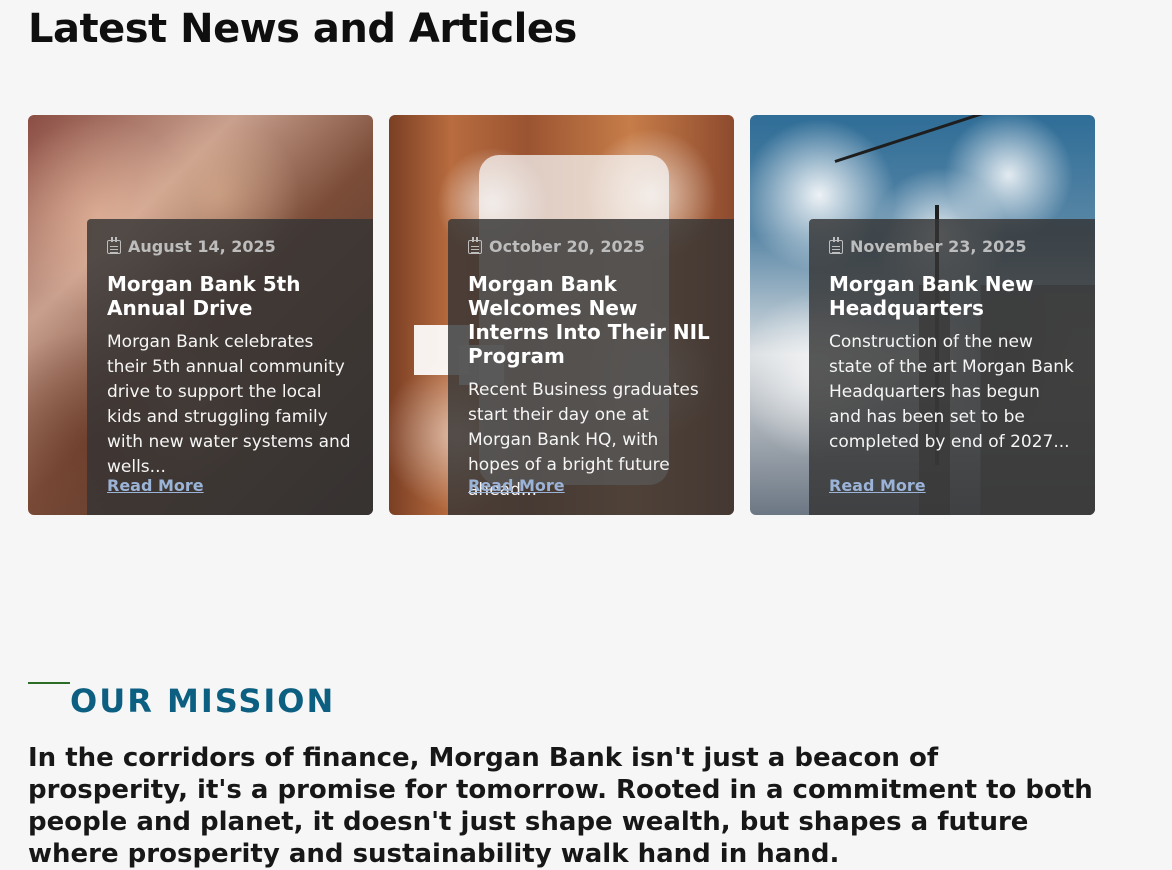  I want to click on card-date: October 20, 2025, so click(567, 246).